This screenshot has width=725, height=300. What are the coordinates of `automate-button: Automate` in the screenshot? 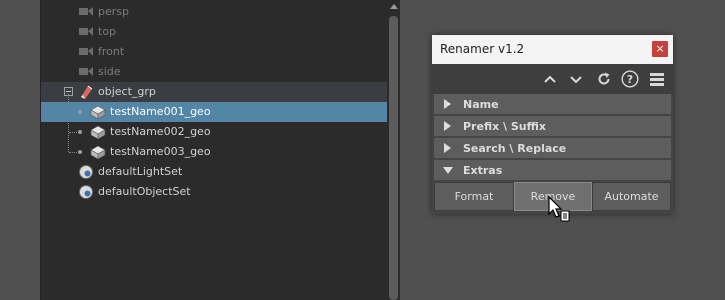 It's located at (631, 196).